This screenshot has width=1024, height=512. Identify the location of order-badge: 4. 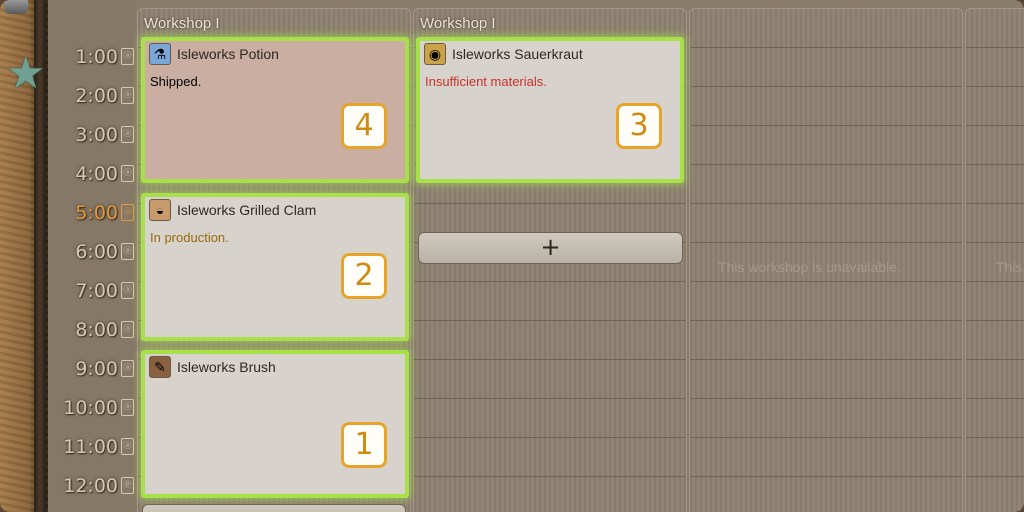
(364, 126).